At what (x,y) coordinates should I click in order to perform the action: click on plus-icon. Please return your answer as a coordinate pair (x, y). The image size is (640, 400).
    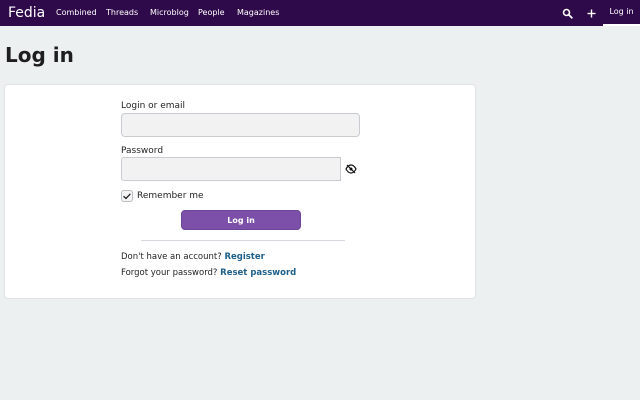
    Looking at the image, I should click on (591, 13).